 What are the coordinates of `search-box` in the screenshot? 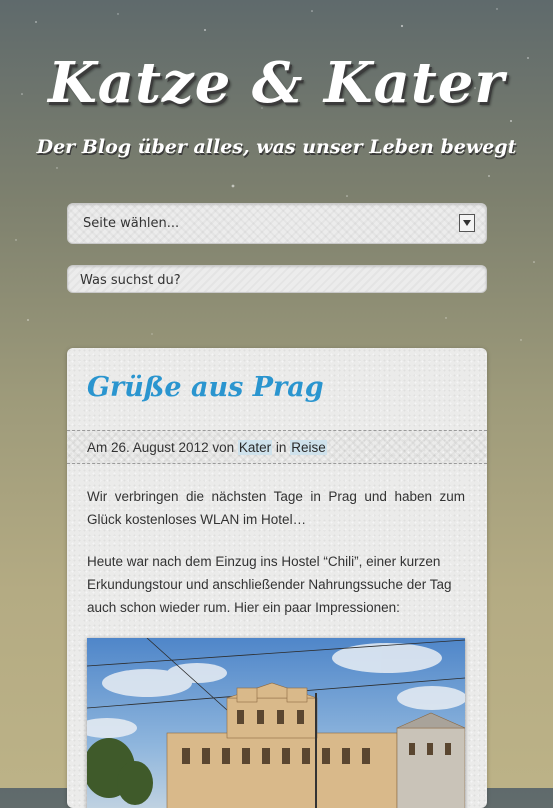 It's located at (277, 279).